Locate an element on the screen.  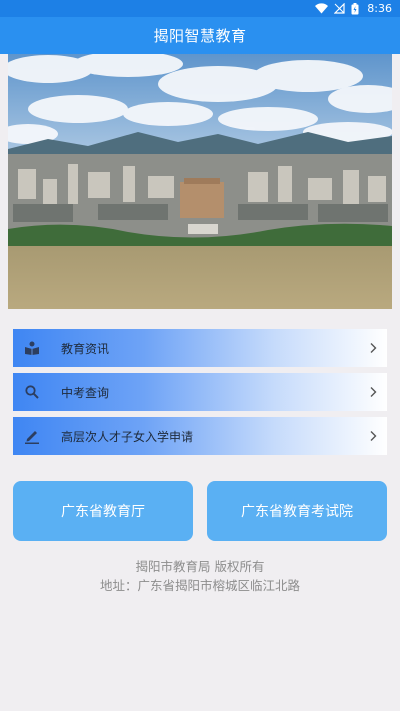
menu-item-exam-query: 中考查询 is located at coordinates (200, 392).